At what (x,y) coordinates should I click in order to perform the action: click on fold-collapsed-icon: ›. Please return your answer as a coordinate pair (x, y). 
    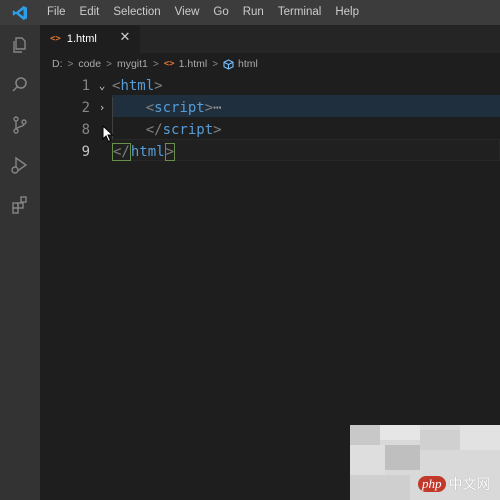
    Looking at the image, I should click on (102, 108).